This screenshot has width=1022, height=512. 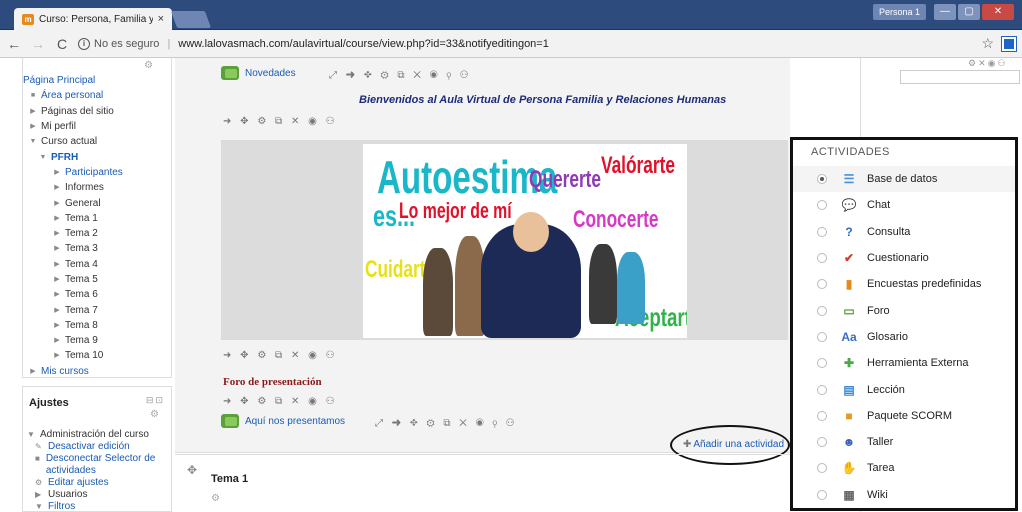 I want to click on activity-option: Aa Glosario, so click(x=904, y=337).